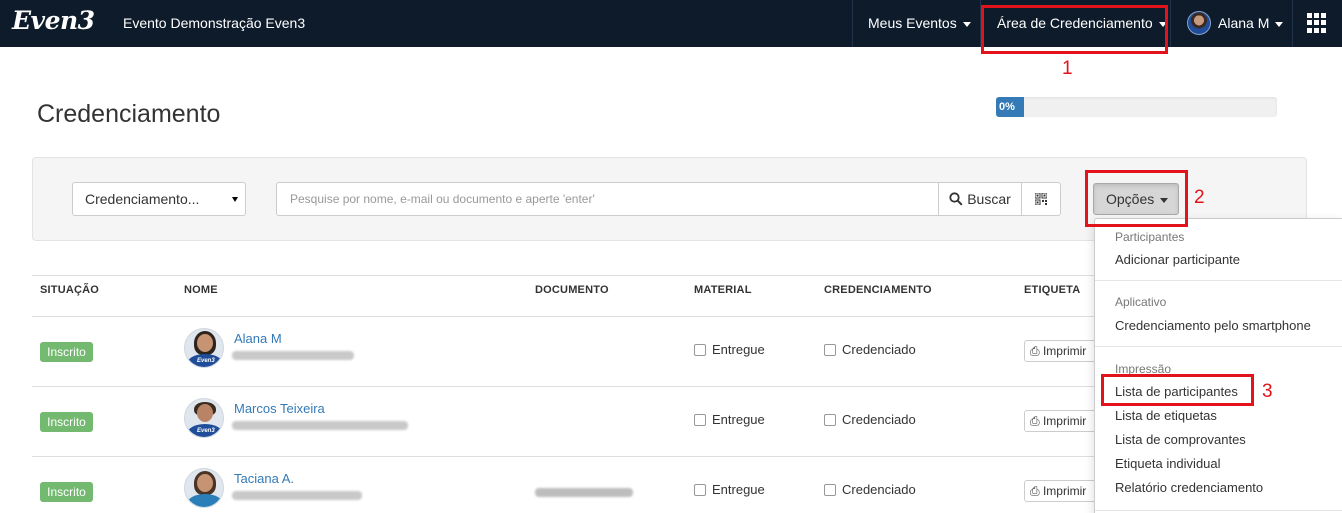 The height and width of the screenshot is (513, 1342). I want to click on search-input, so click(607, 199).